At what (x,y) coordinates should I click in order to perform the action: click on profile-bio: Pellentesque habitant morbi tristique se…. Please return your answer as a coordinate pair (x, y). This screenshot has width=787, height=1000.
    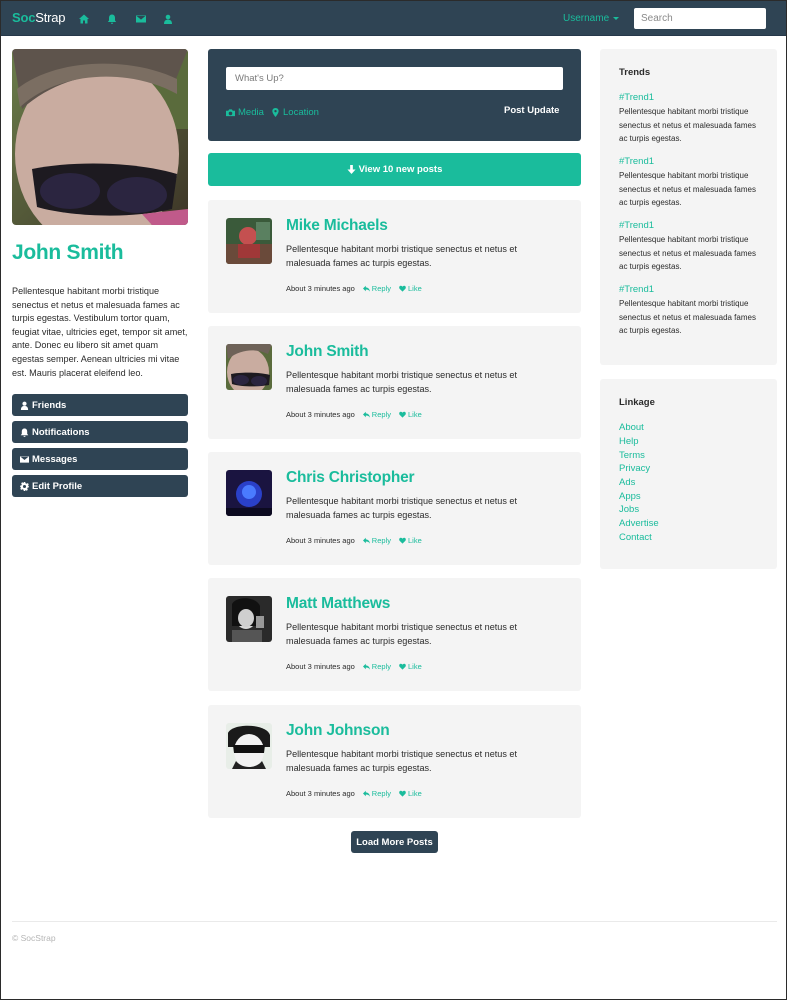
    Looking at the image, I should click on (100, 332).